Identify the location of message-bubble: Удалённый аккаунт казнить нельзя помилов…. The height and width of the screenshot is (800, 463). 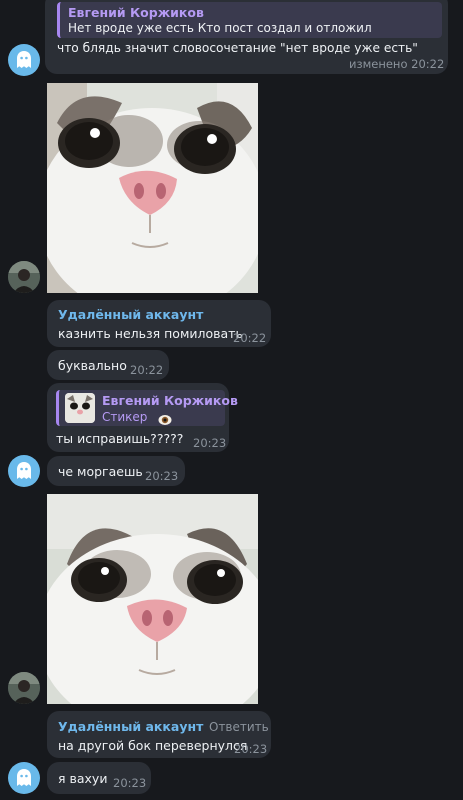
(159, 323).